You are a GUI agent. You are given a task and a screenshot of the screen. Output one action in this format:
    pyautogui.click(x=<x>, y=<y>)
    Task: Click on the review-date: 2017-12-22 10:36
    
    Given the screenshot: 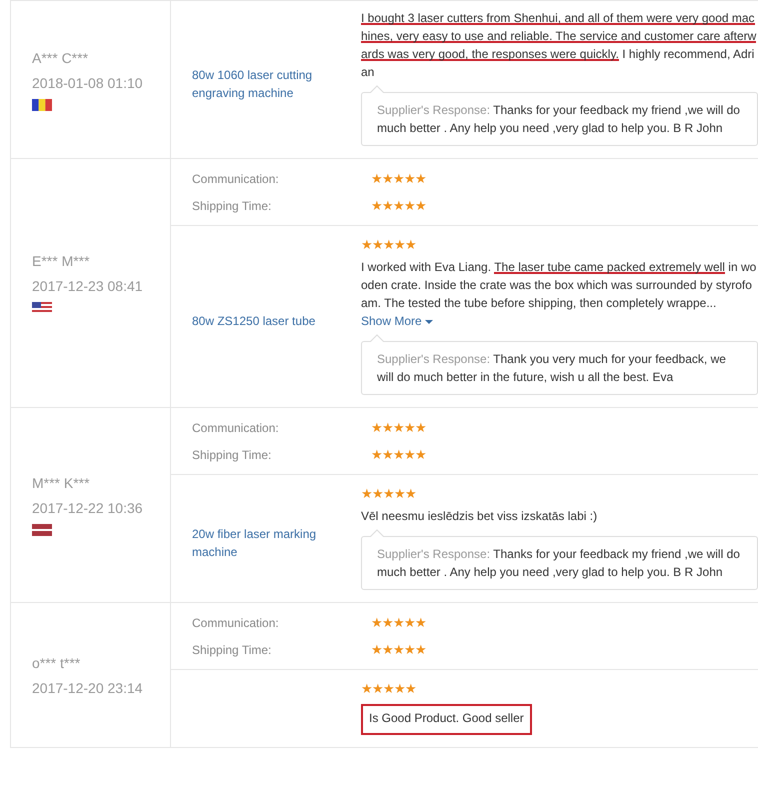 What is the action you would take?
    pyautogui.click(x=88, y=508)
    